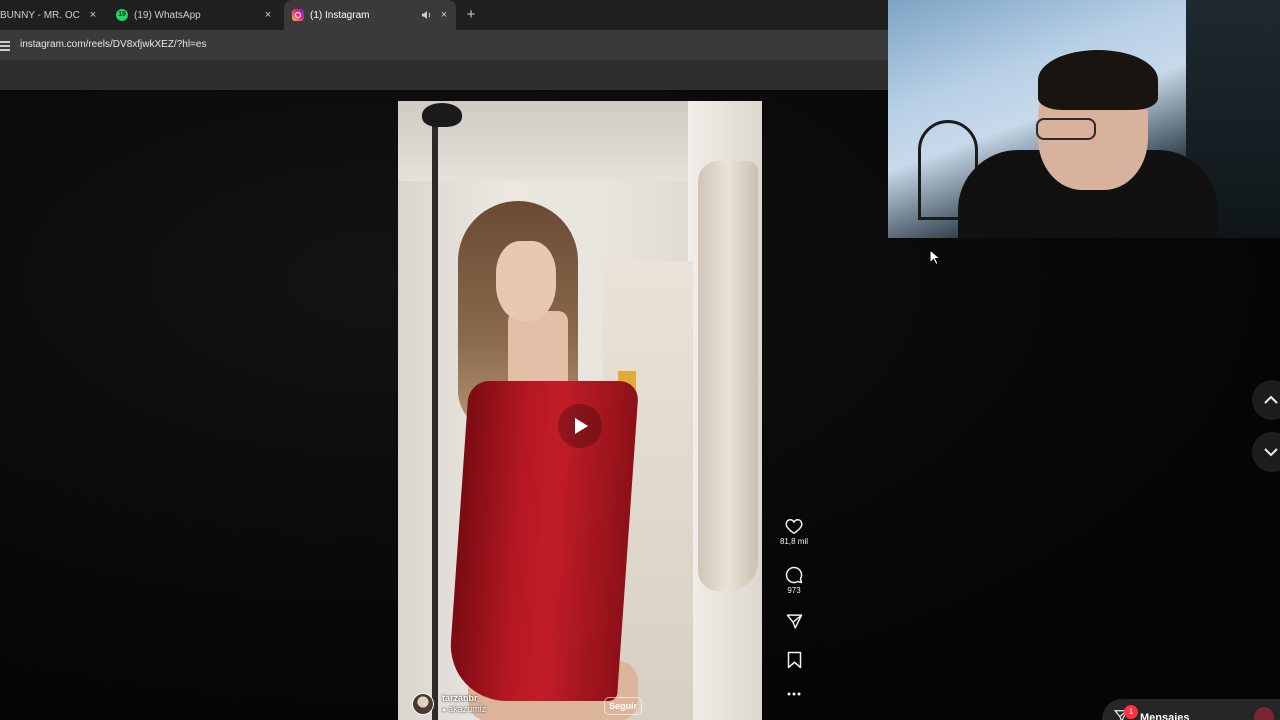 This screenshot has width=1280, height=720. I want to click on video-frame-lamp, so click(442, 115).